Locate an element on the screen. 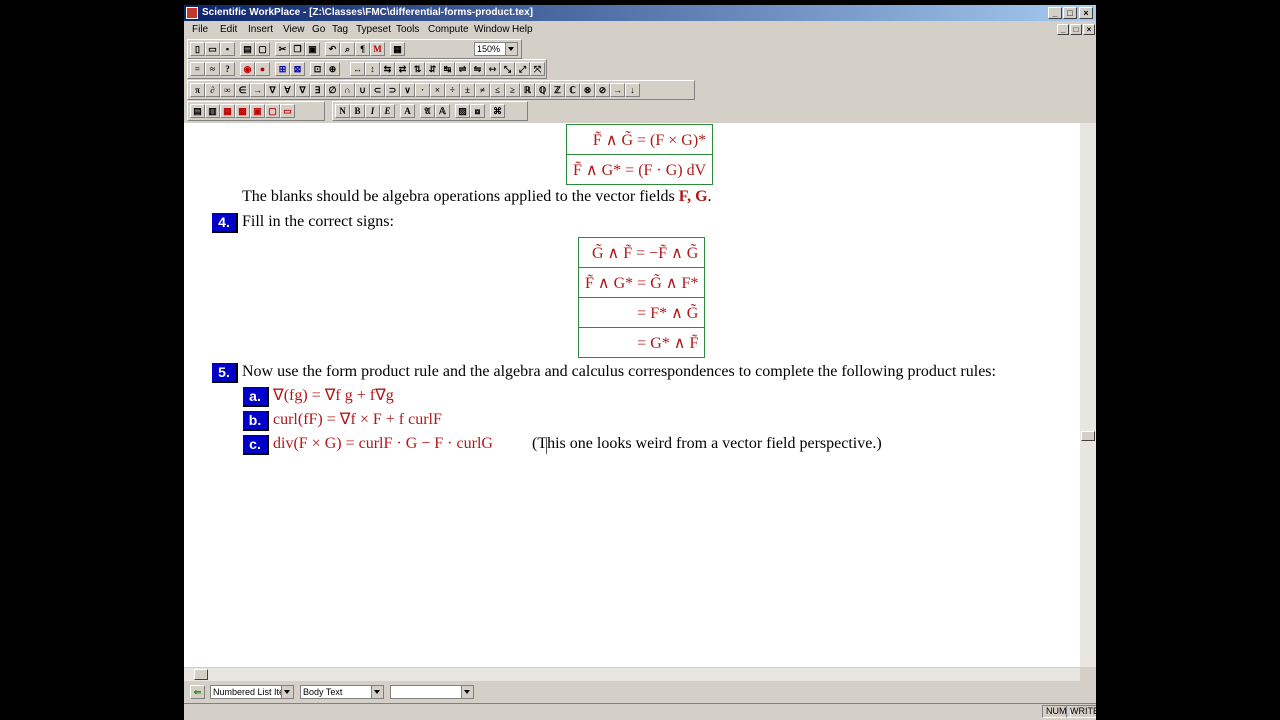  menu-go: Go is located at coordinates (318, 29).